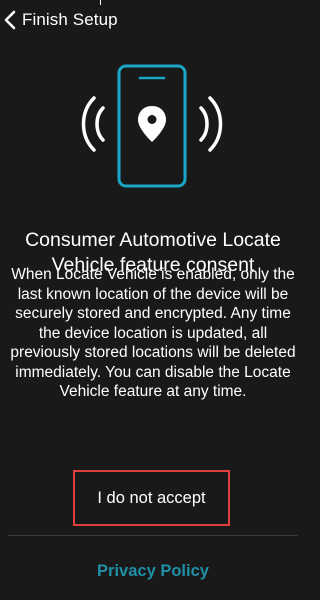  What do you see at coordinates (153, 535) in the screenshot?
I see `divider` at bounding box center [153, 535].